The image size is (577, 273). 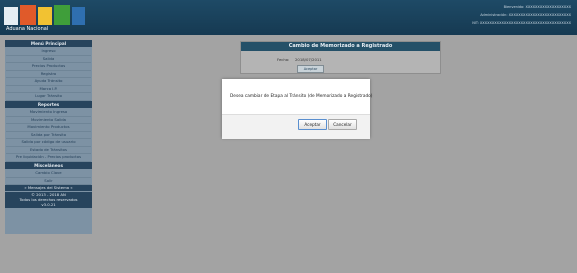 What do you see at coordinates (48, 181) in the screenshot?
I see `misc-item-salir: Salir` at bounding box center [48, 181].